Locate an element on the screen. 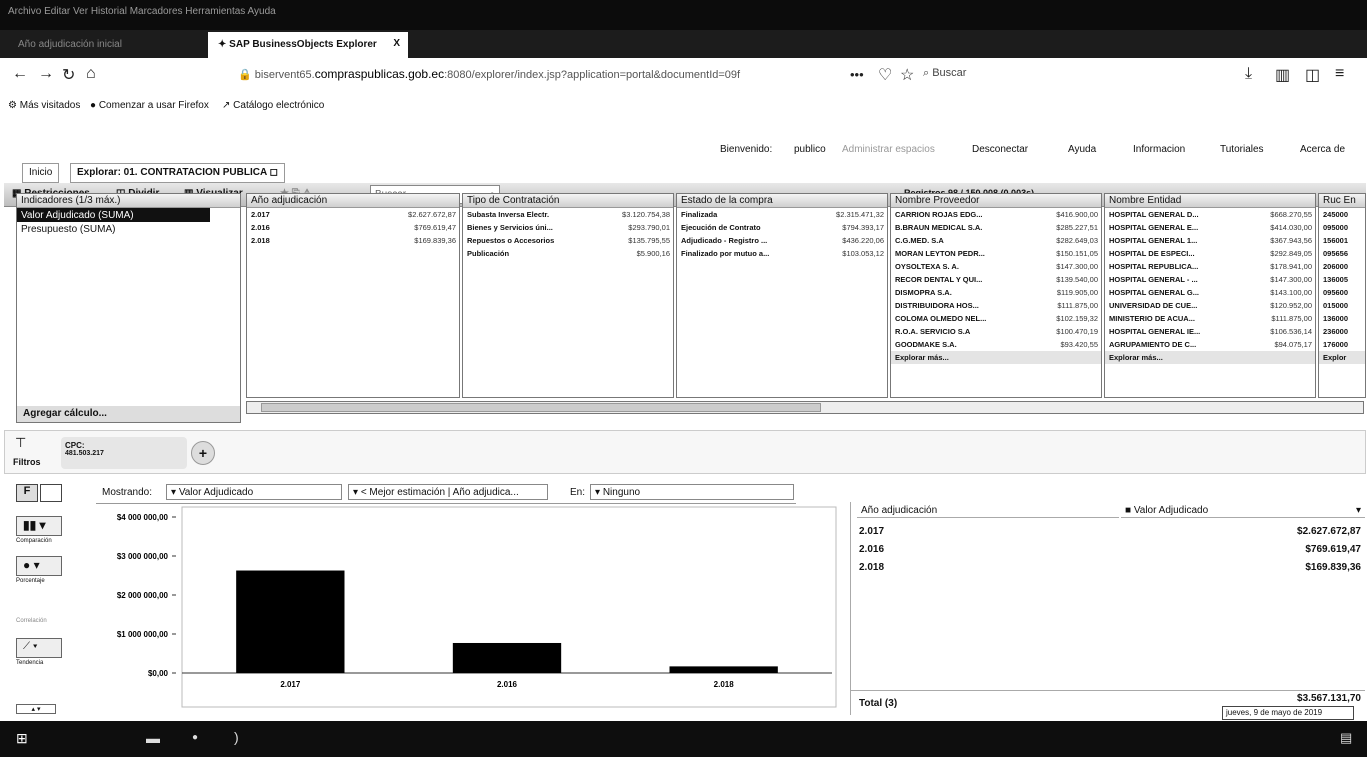  scroll-thumb is located at coordinates (541, 407).